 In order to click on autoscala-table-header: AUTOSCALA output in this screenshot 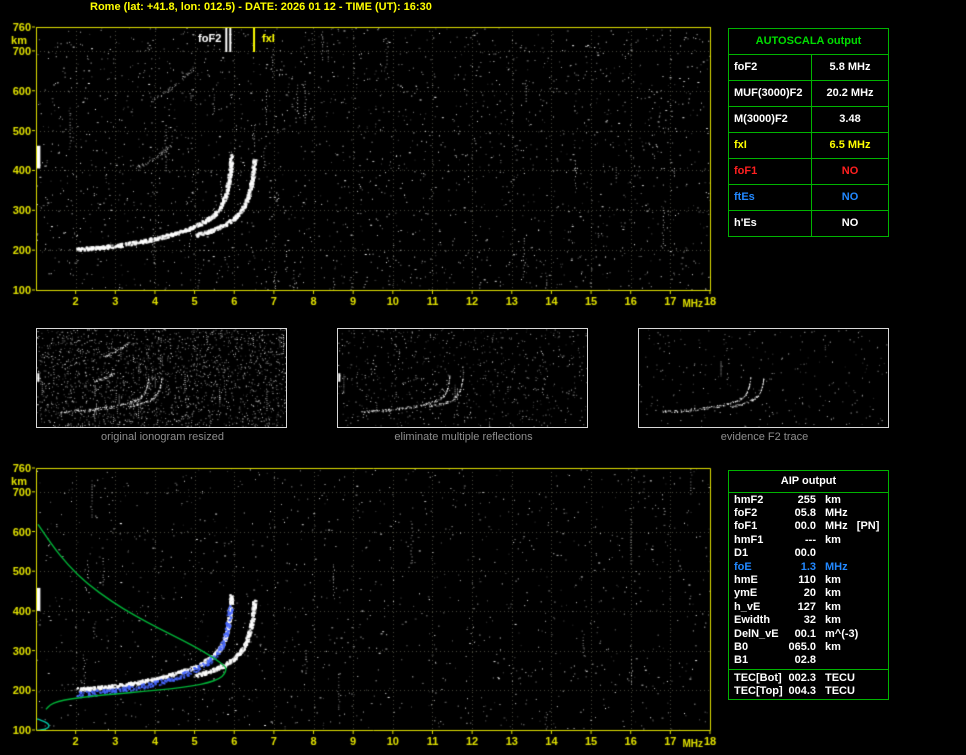, I will do `click(808, 42)`.